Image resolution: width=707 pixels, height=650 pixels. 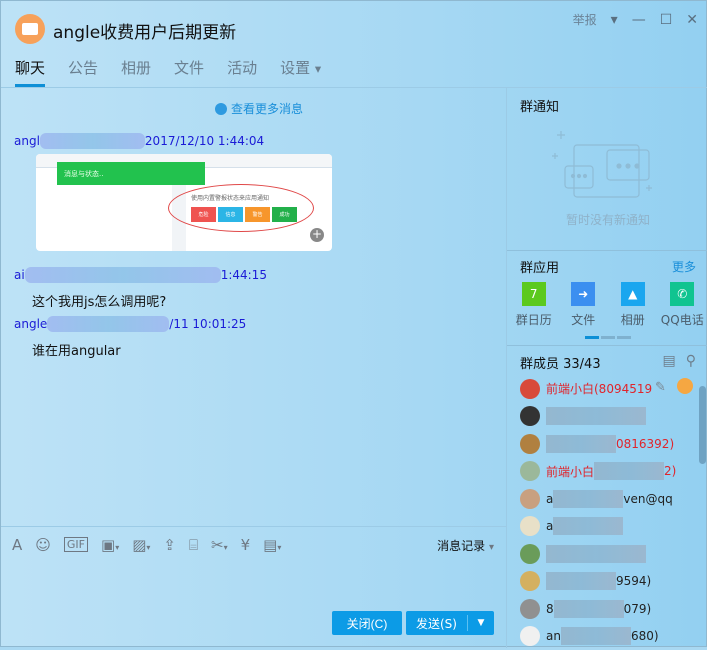 What do you see at coordinates (30, 72) in the screenshot?
I see `tab-chat: 聊天` at bounding box center [30, 72].